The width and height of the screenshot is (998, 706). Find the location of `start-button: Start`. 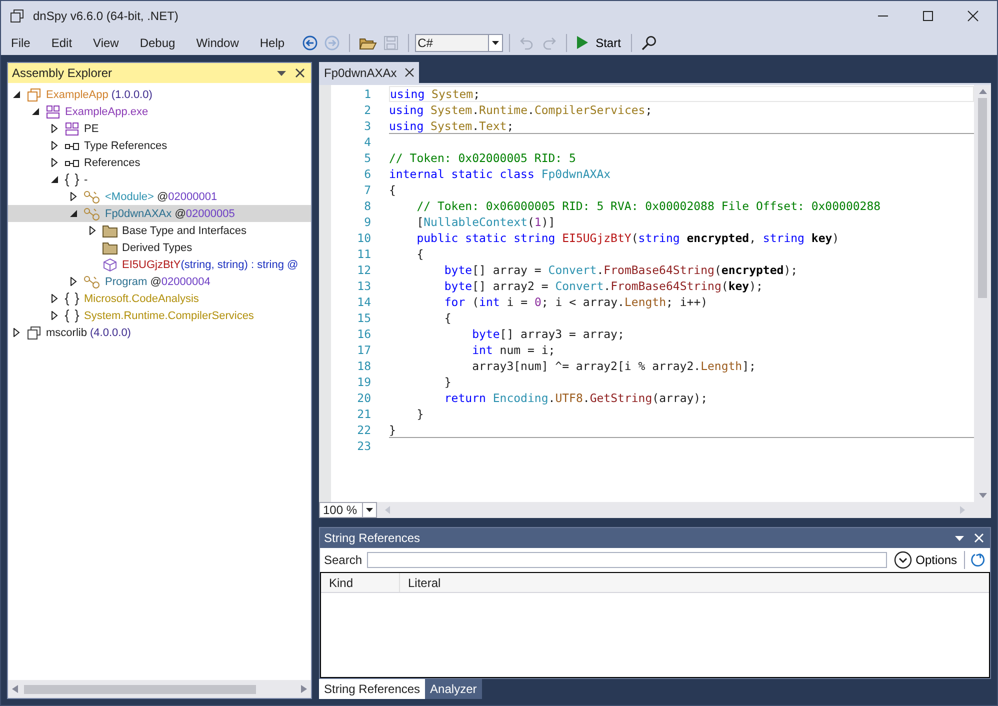

start-button: Start is located at coordinates (598, 43).